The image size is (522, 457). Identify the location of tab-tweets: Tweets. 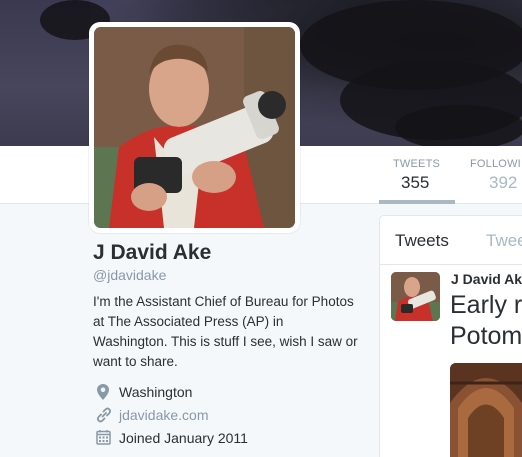
(422, 241).